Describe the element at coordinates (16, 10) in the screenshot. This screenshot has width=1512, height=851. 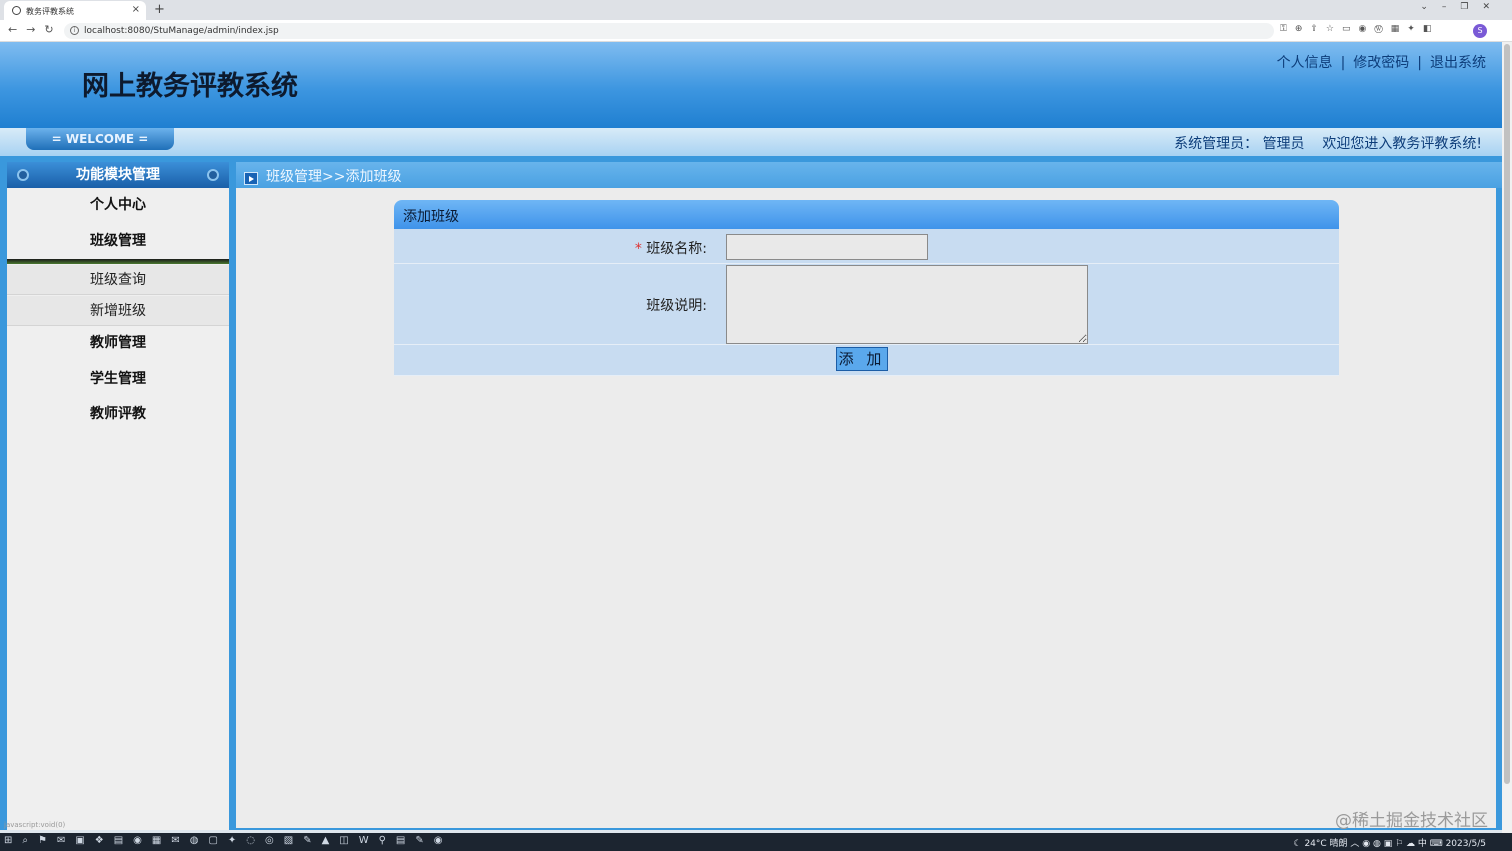
I see `favicon-icon` at that location.